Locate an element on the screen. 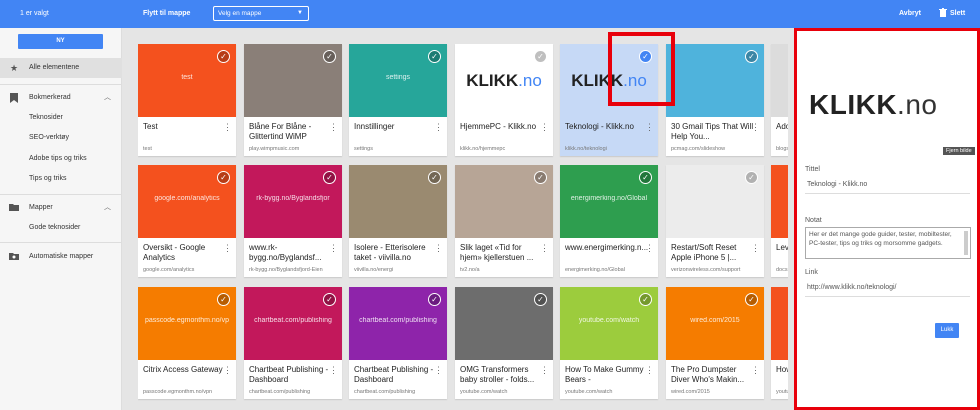 The height and width of the screenshot is (410, 980). bookmark-card: Adob Lightblogs.a⋮ is located at coordinates (779, 100).